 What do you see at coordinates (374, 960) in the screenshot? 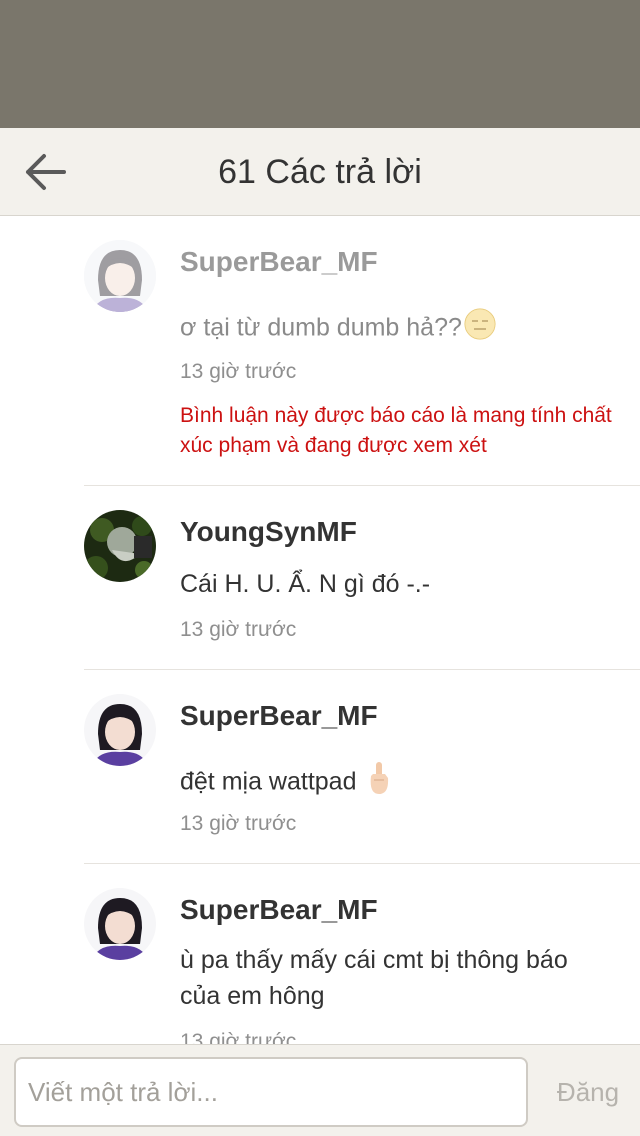
I see `comment-text-line: ù pa thấy mấy cái cmt bị thông báo` at bounding box center [374, 960].